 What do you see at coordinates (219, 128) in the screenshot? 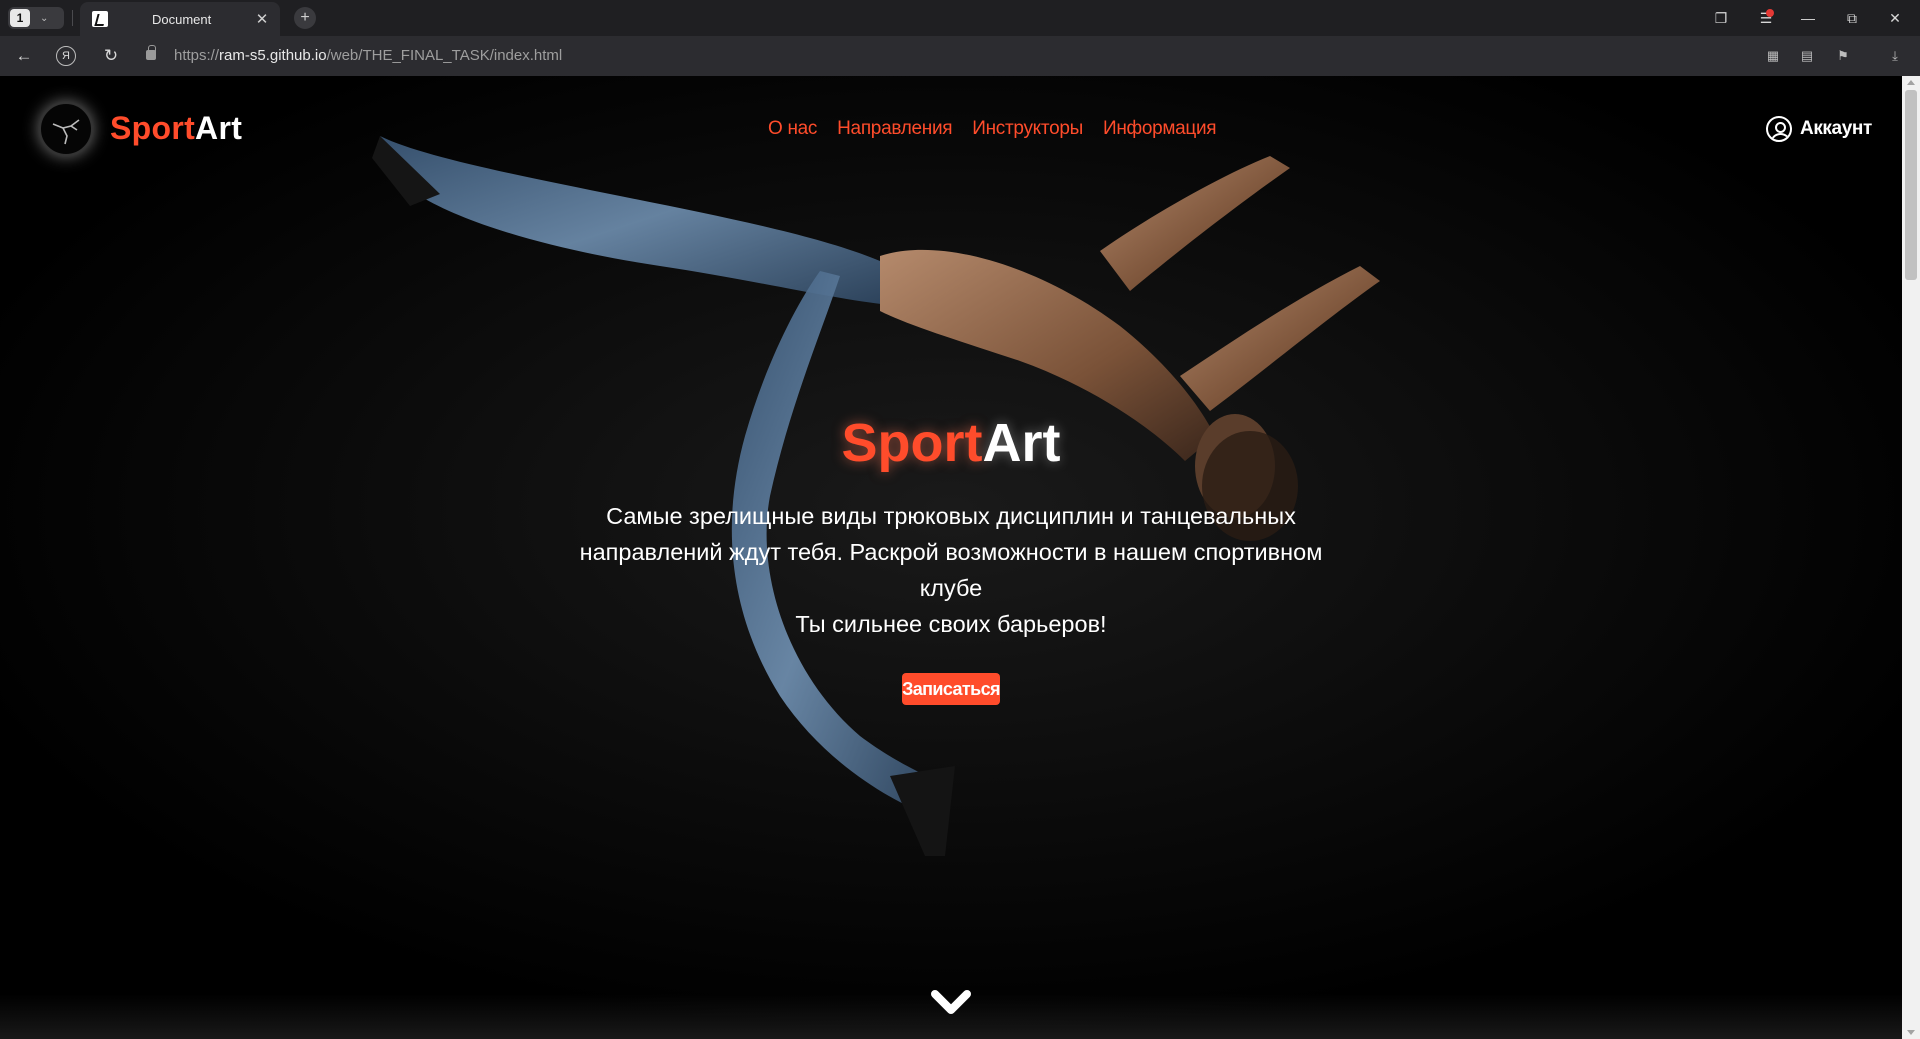
I see `brand-part-art: Art` at bounding box center [219, 128].